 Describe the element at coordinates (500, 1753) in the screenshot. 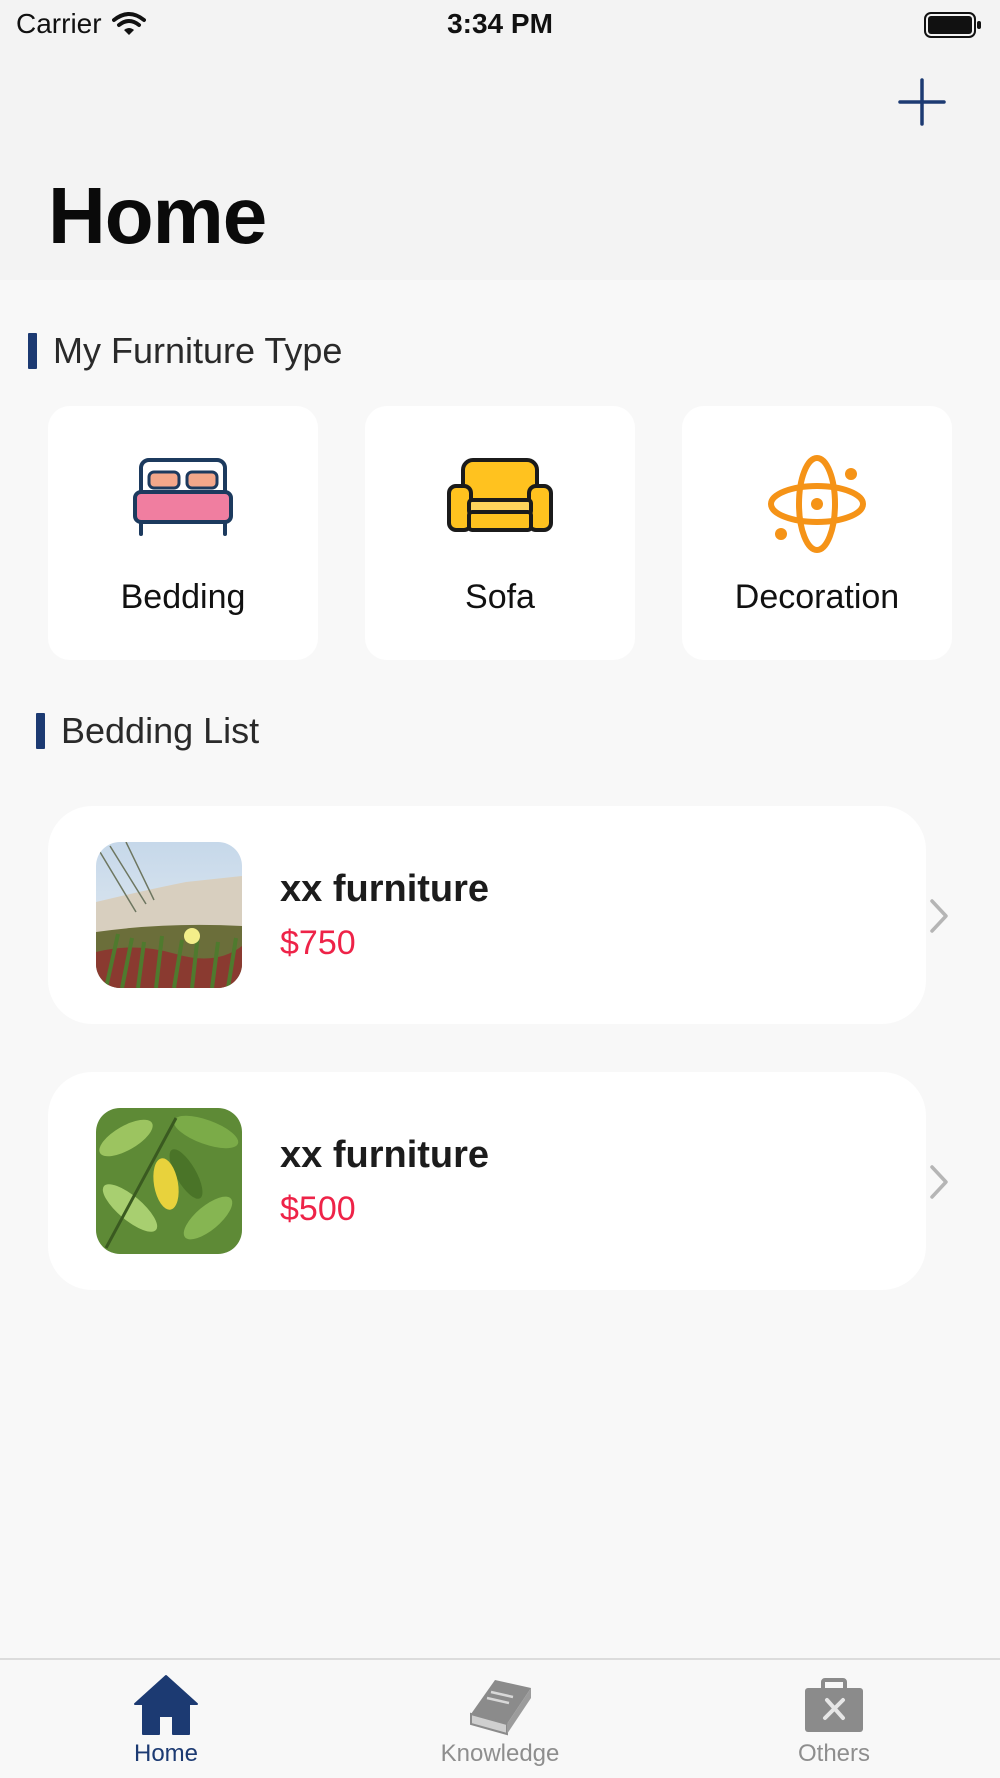

I see `tab-label: Knowledge` at that location.